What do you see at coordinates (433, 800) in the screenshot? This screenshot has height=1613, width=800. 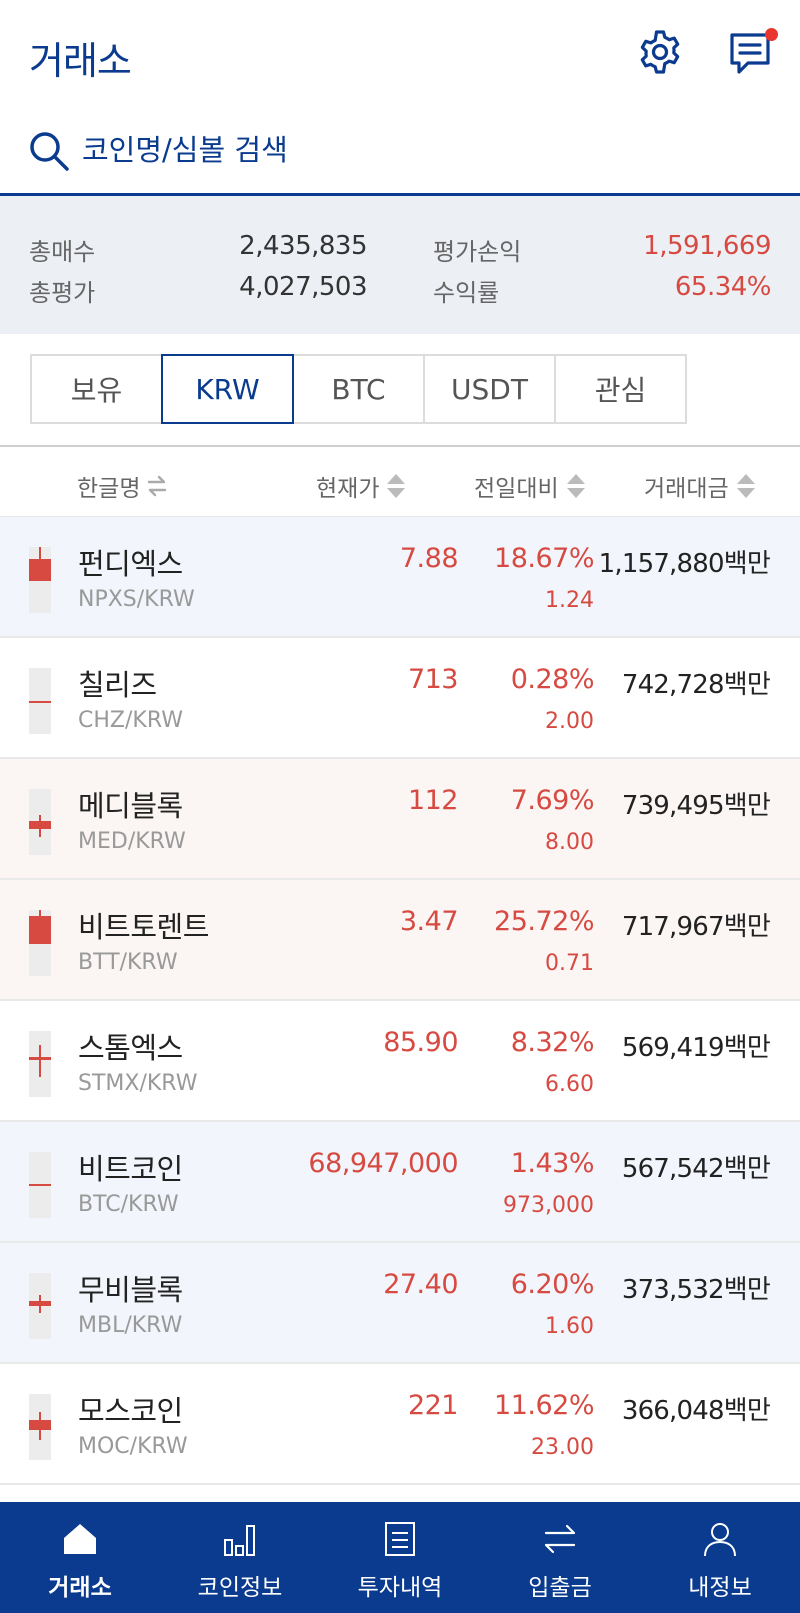 I see `coin-price: 112` at bounding box center [433, 800].